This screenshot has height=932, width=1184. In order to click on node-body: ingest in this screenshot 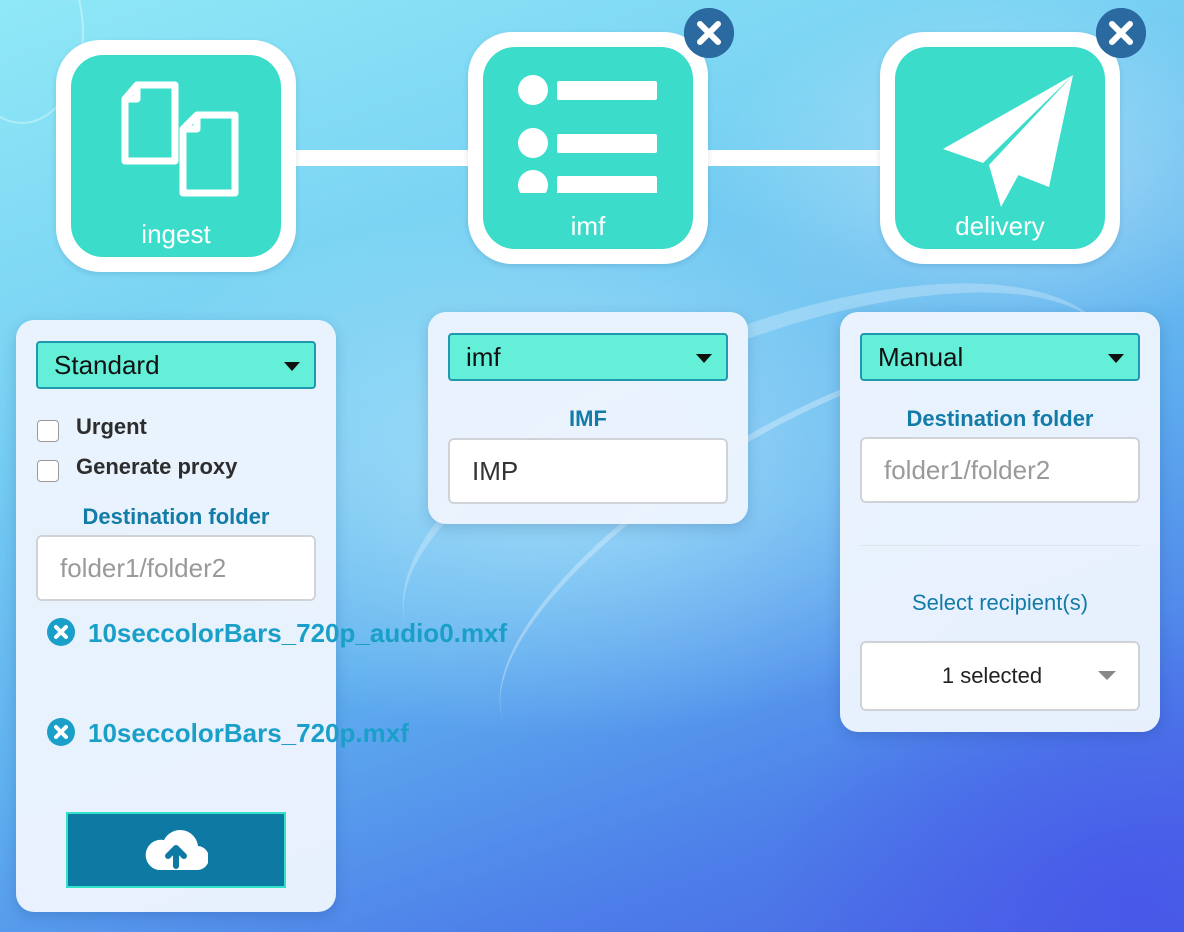, I will do `click(176, 156)`.